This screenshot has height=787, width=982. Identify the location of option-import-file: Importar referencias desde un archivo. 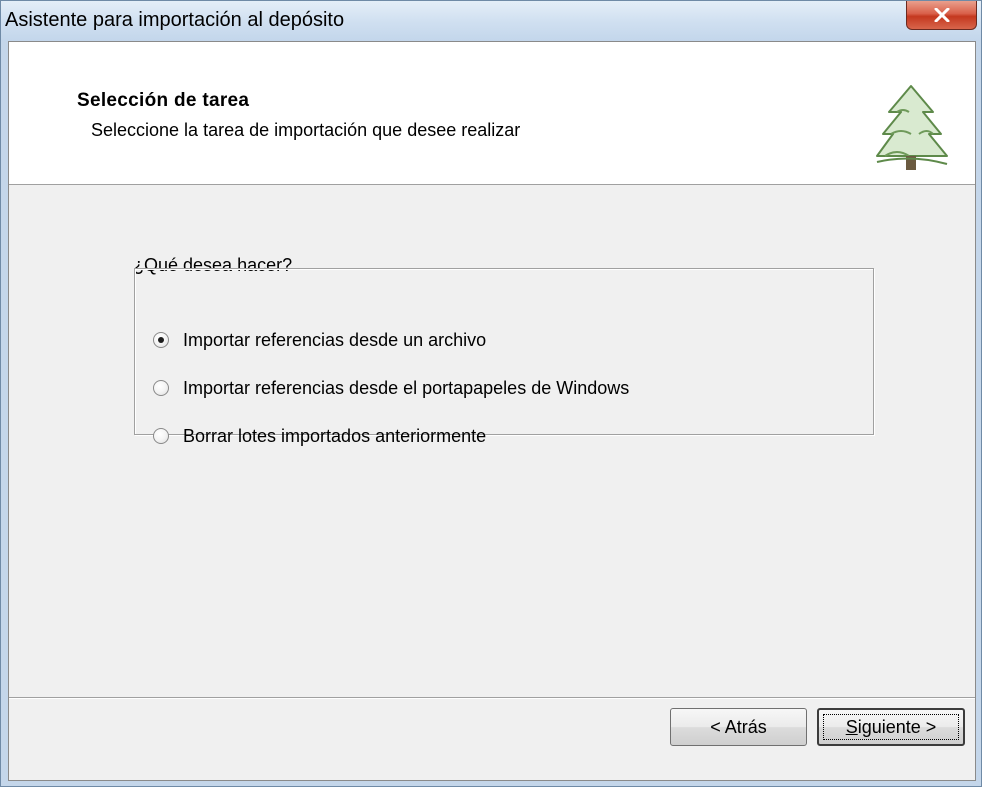
(319, 340).